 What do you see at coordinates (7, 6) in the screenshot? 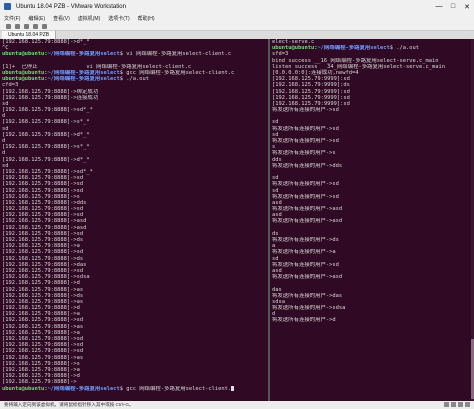
I see `vmware-icon` at bounding box center [7, 6].